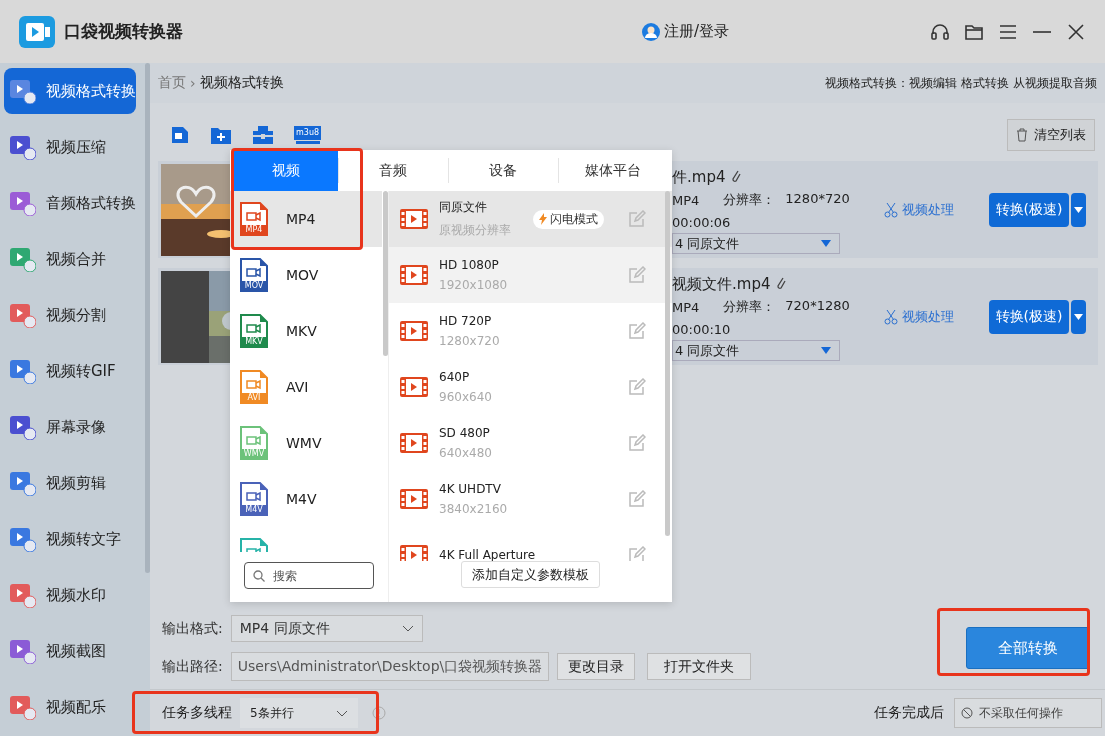 The height and width of the screenshot is (736, 1105). Describe the element at coordinates (909, 713) in the screenshot. I see `after-task-label: 任务完成后` at that location.